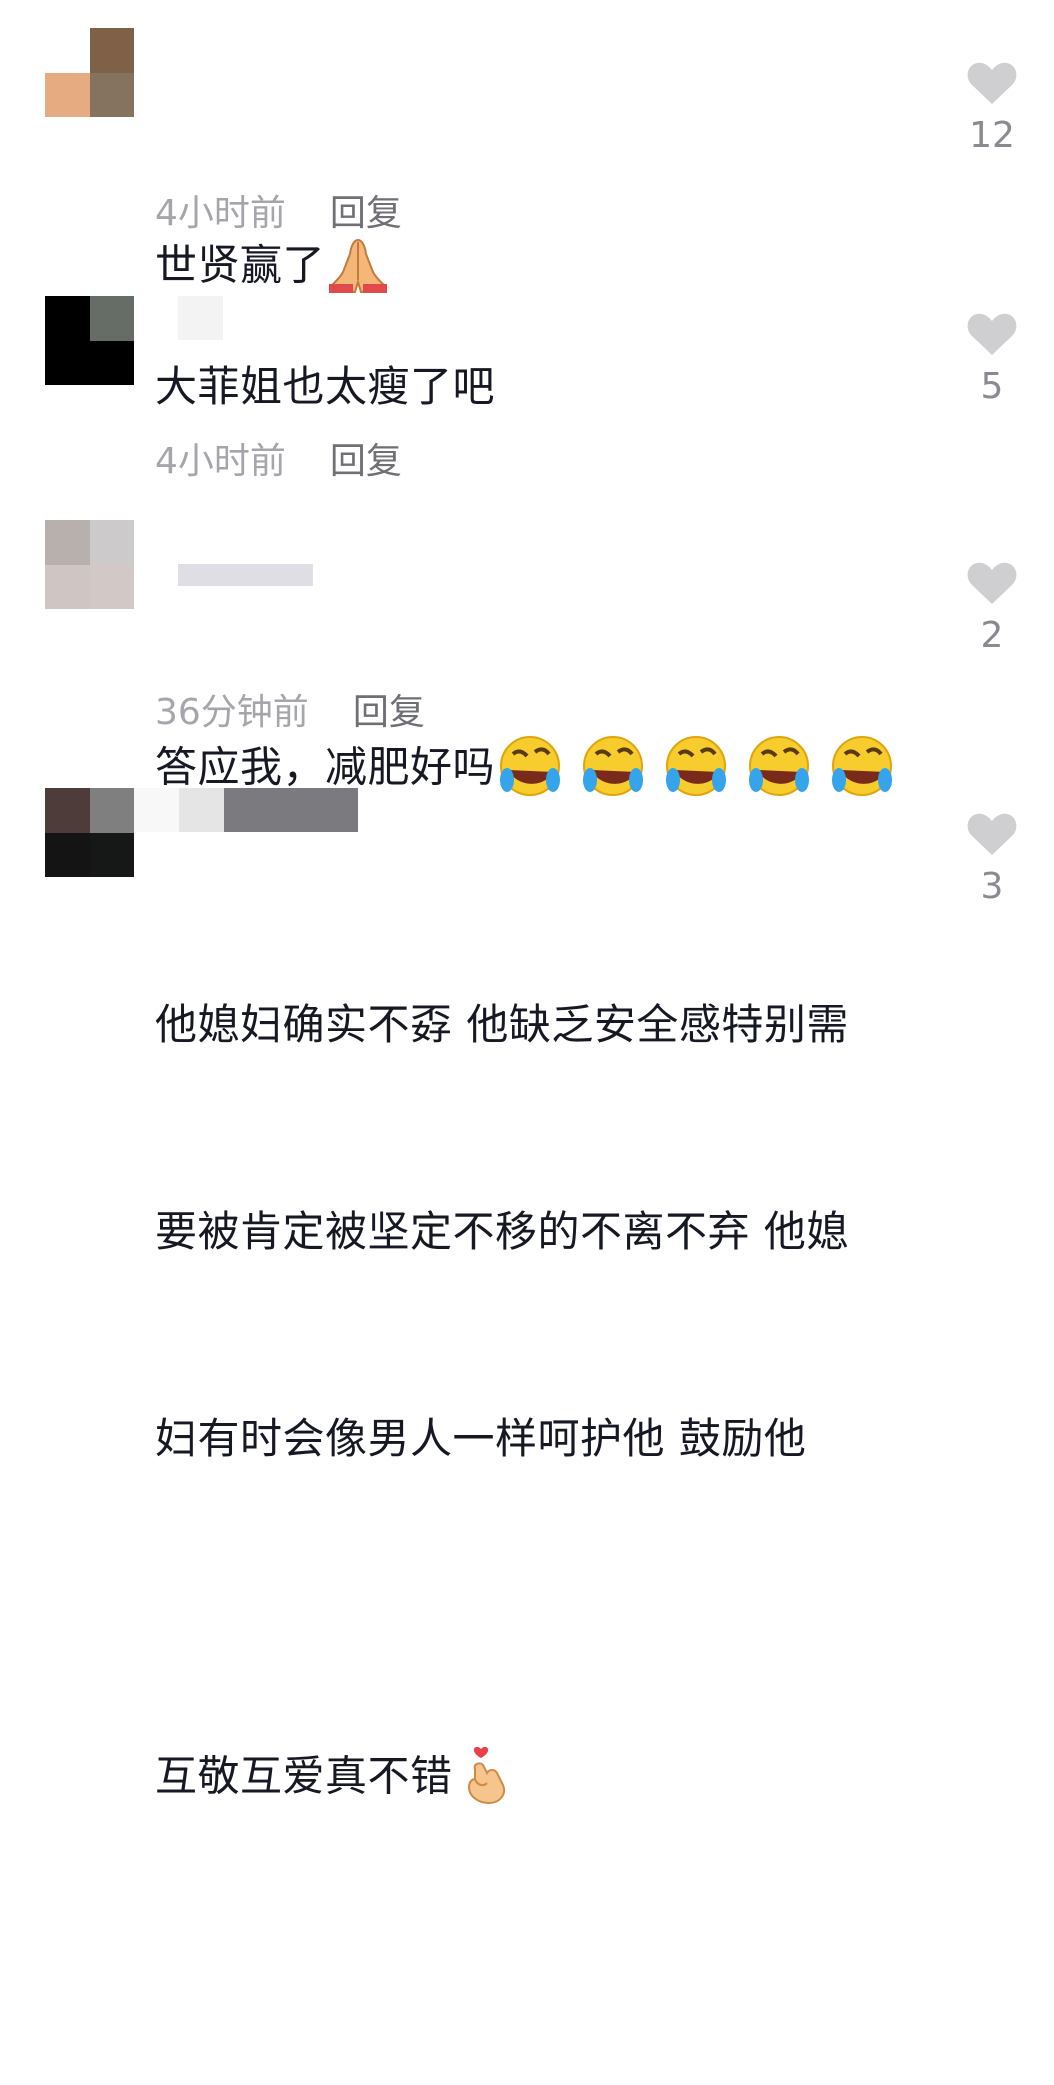 The height and width of the screenshot is (2085, 1054). I want to click on like-count: 3, so click(992, 886).